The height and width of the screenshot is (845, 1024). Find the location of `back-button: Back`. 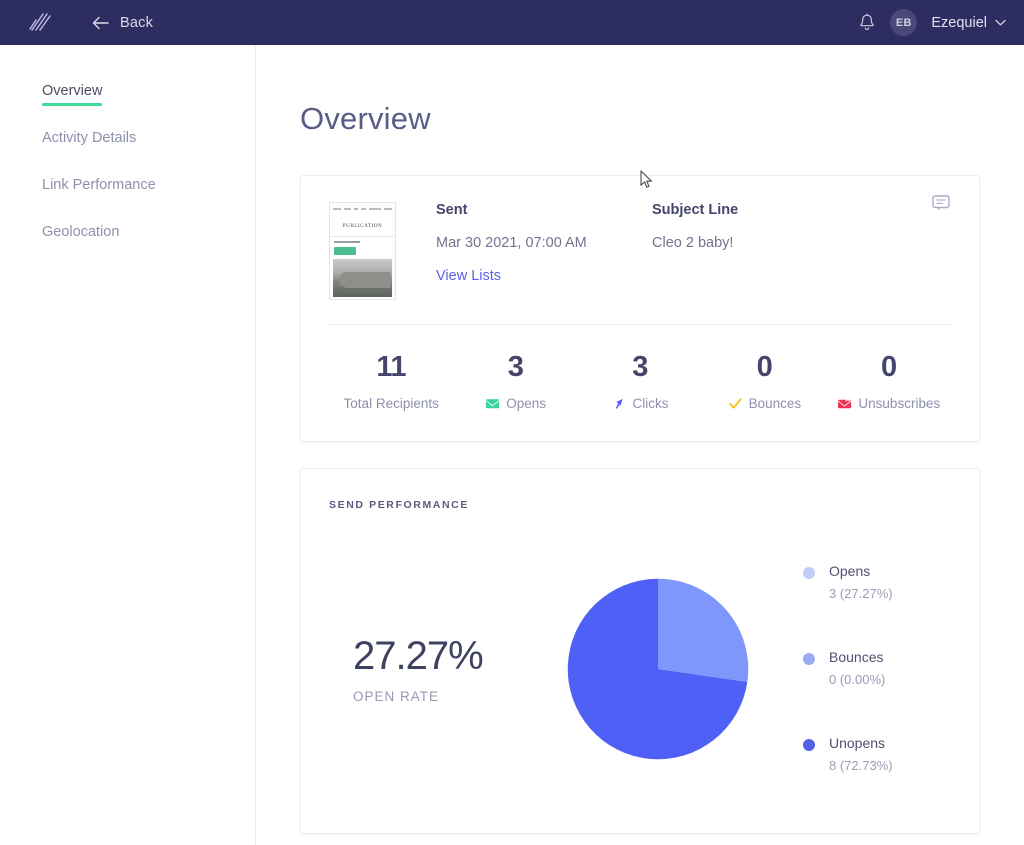

back-button: Back is located at coordinates (122, 23).